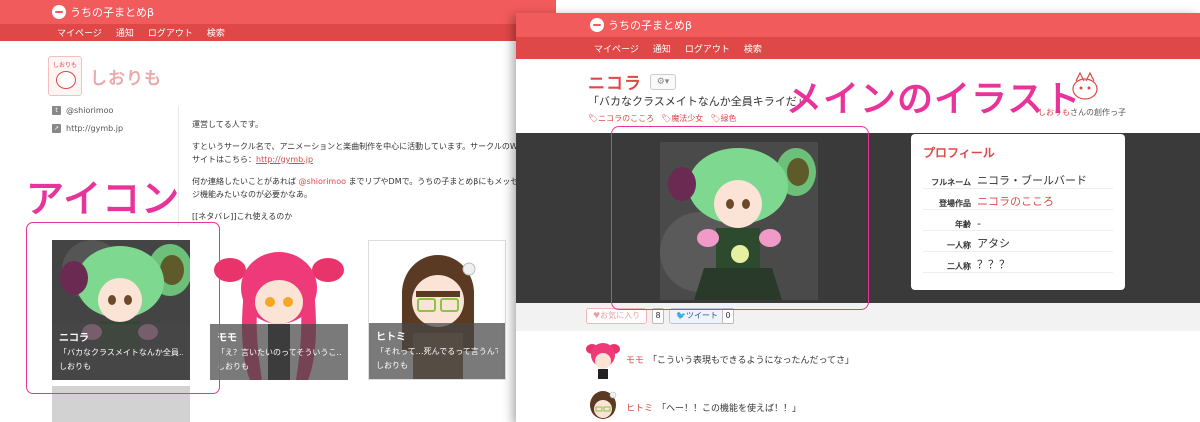  What do you see at coordinates (639, 407) in the screenshot?
I see `commenter-name: ヒトミ` at bounding box center [639, 407].